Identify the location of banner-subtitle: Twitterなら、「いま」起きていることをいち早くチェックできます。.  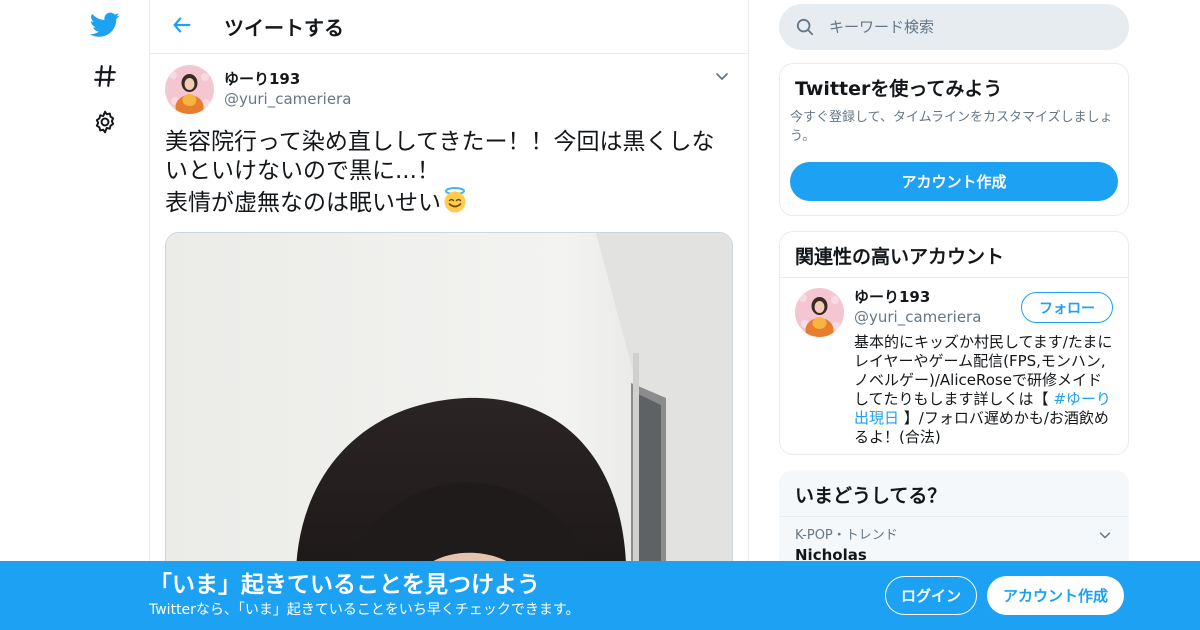
(364, 610).